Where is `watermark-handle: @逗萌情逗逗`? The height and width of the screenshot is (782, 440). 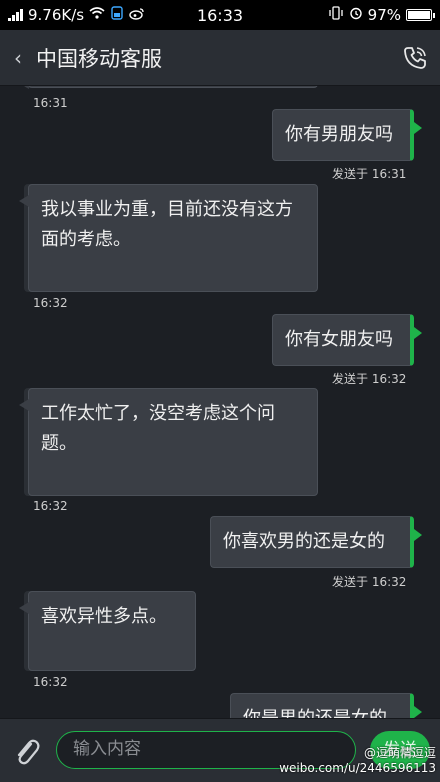
watermark-handle: @逗萌情逗逗 is located at coordinates (399, 753).